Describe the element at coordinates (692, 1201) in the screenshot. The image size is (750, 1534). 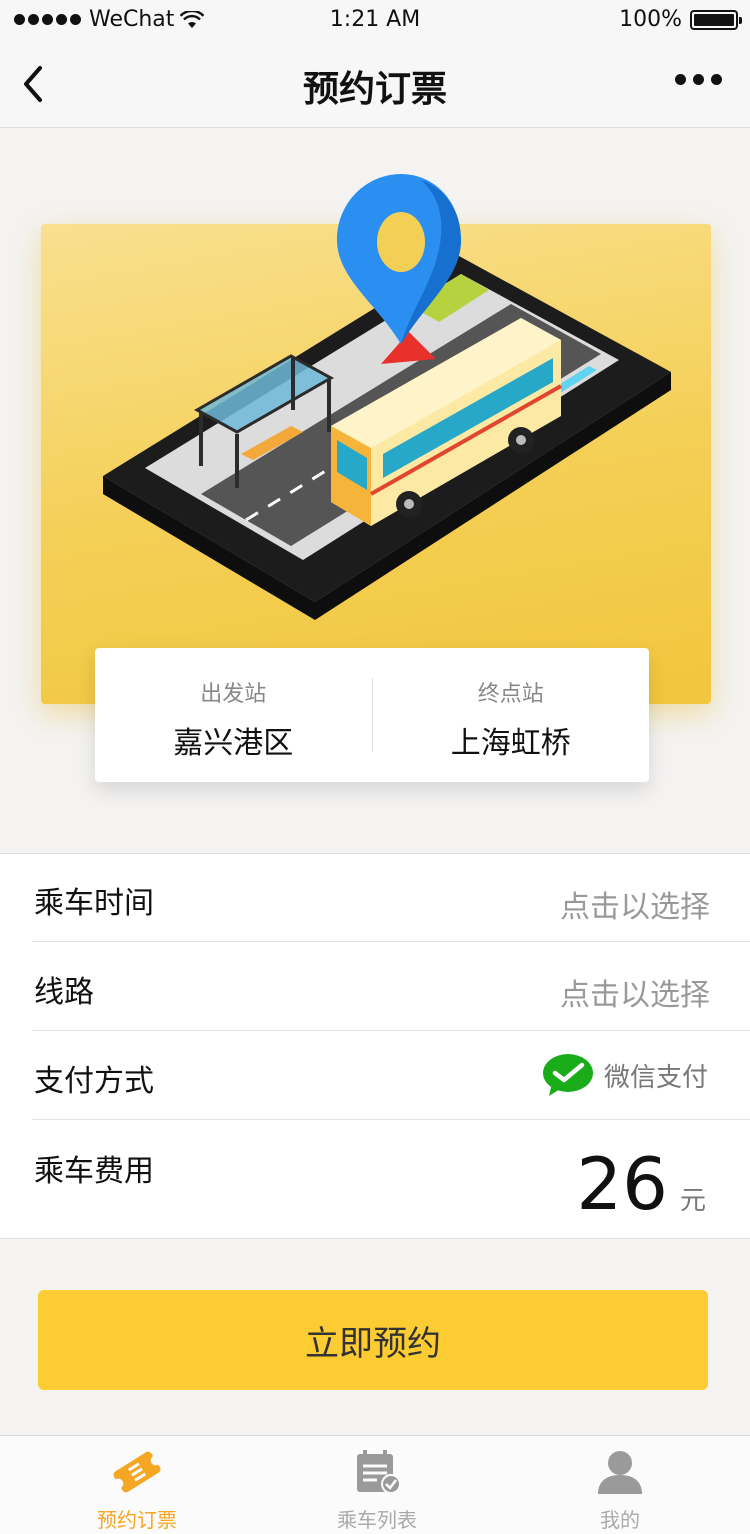
I see `fee-unit: 元` at that location.